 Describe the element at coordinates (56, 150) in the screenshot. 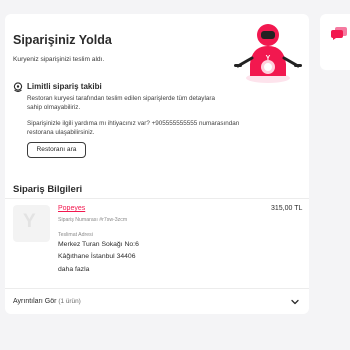

I see `call-restaurant-button: Restoranı ara` at that location.